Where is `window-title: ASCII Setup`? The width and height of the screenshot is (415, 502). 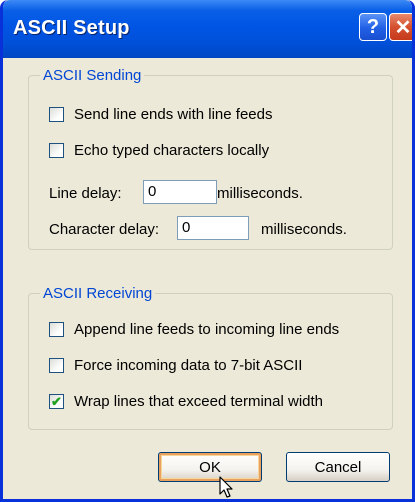
window-title: ASCII Setup is located at coordinates (71, 28).